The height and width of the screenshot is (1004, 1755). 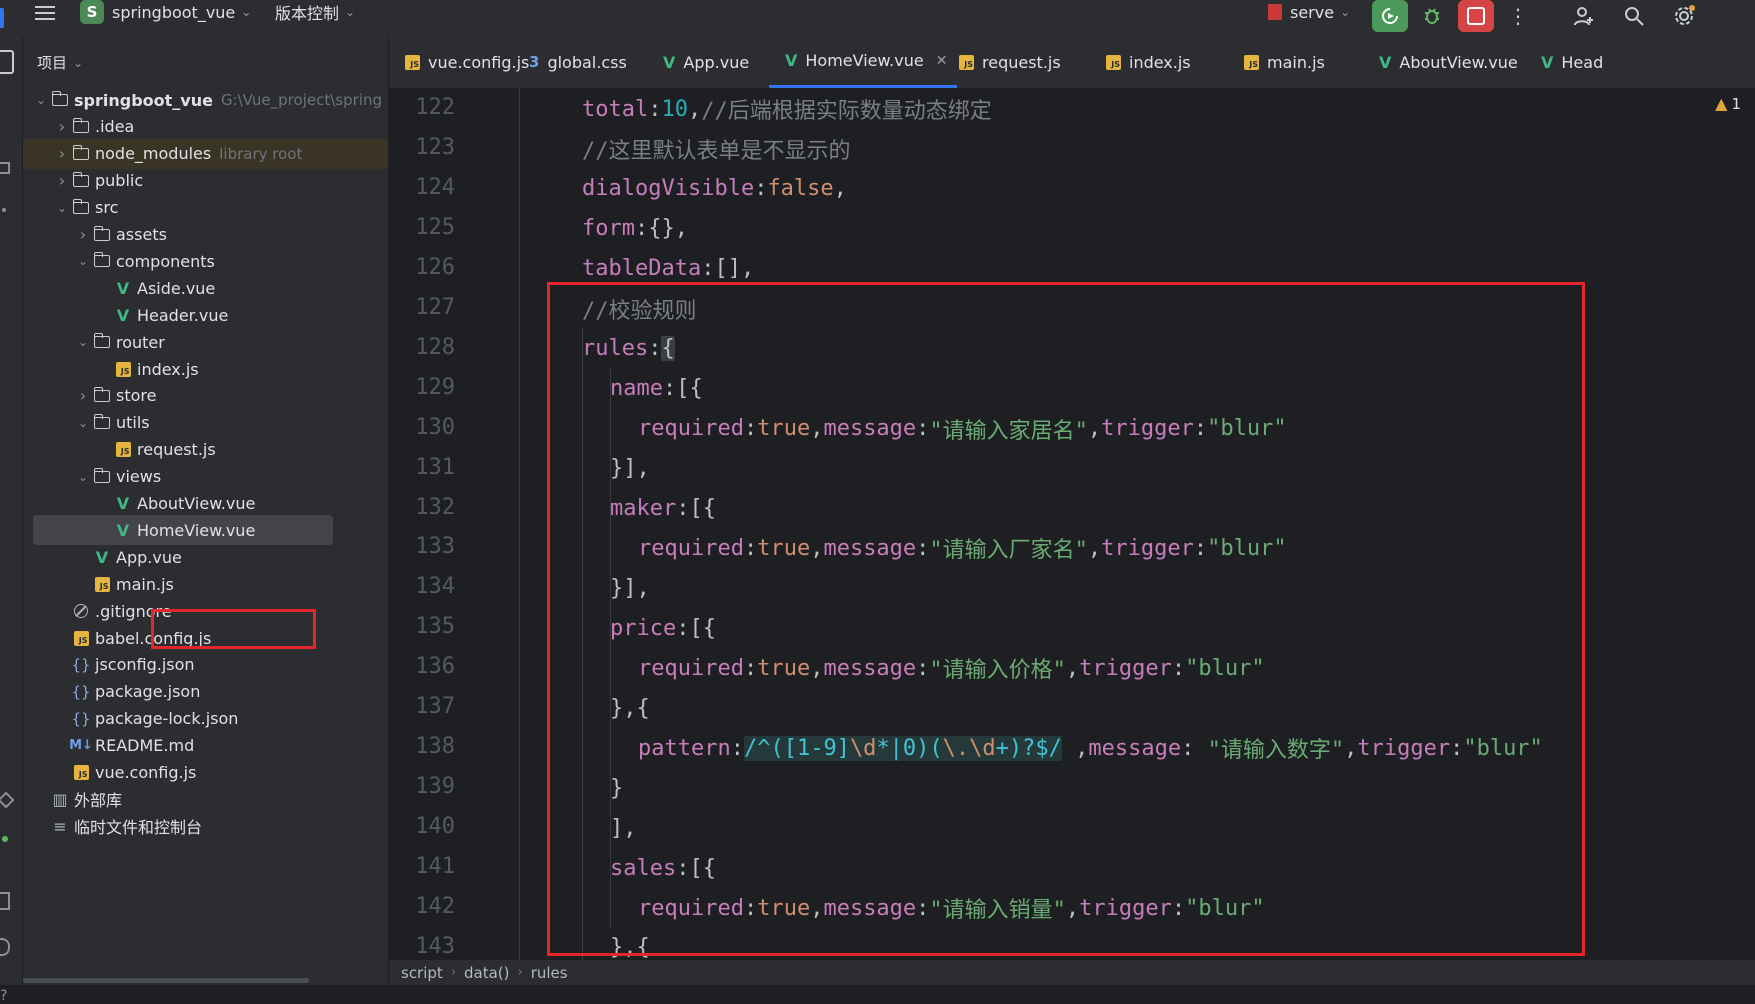 What do you see at coordinates (205, 638) in the screenshot?
I see `tree-item: JS babel.config.js` at bounding box center [205, 638].